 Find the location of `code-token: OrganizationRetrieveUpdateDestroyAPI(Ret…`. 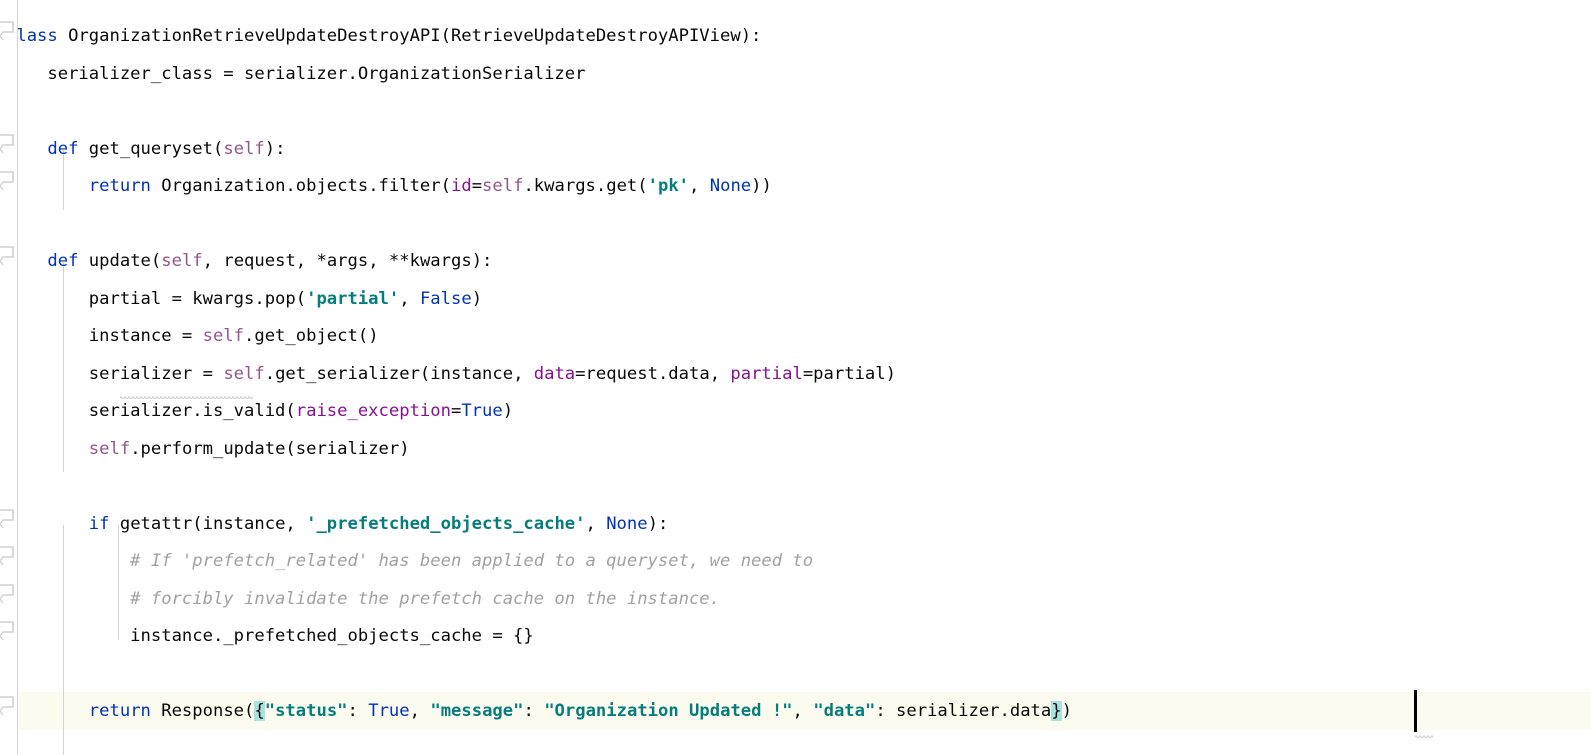

code-token: OrganizationRetrieveUpdateDestroyAPI(Ret… is located at coordinates (409, 36).